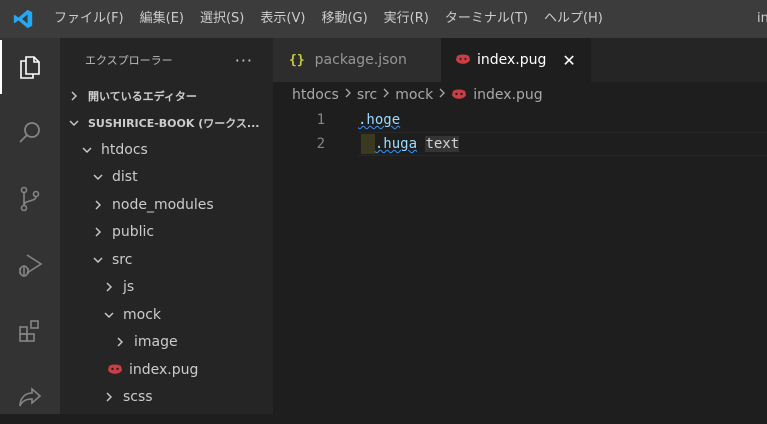  I want to click on tree-item-node-modules: node_modules, so click(166, 205).